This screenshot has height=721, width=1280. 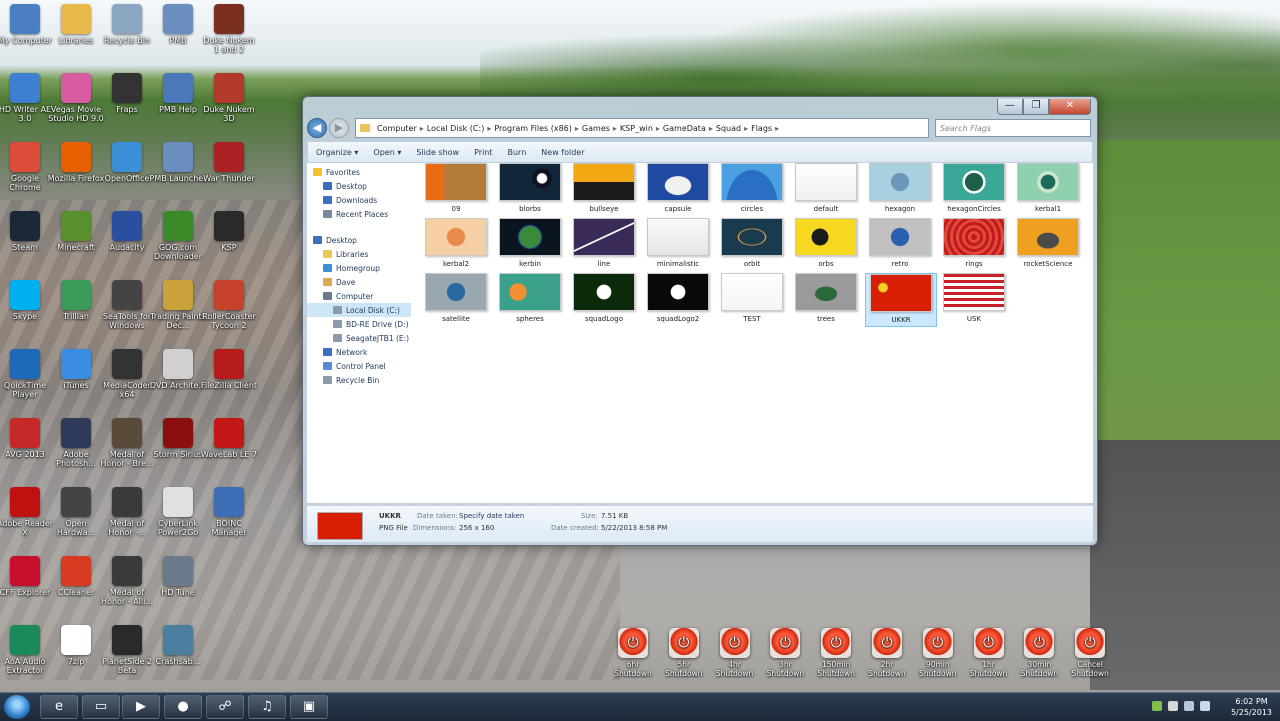 What do you see at coordinates (1070, 107) in the screenshot?
I see `close-button: ✕` at bounding box center [1070, 107].